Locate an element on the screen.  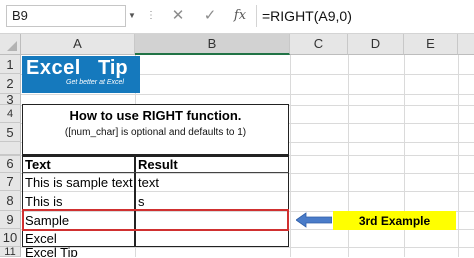
column-header-next is located at coordinates (466, 44).